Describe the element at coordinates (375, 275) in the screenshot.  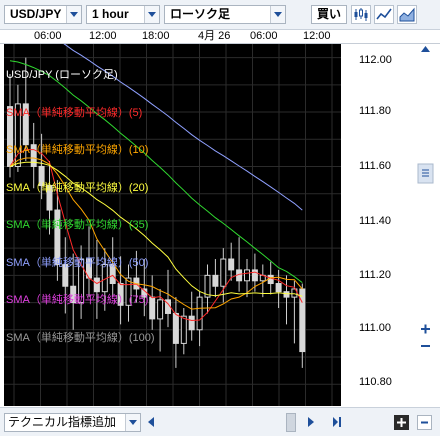
I see `price-label: 111.20` at that location.